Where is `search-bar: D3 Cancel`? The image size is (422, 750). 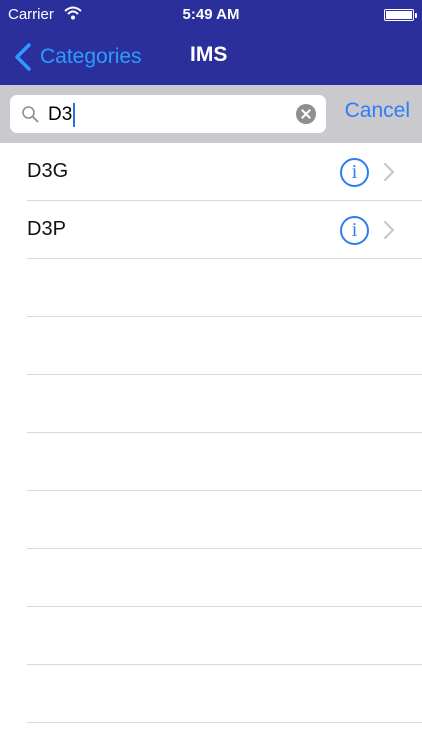 search-bar: D3 Cancel is located at coordinates (211, 114).